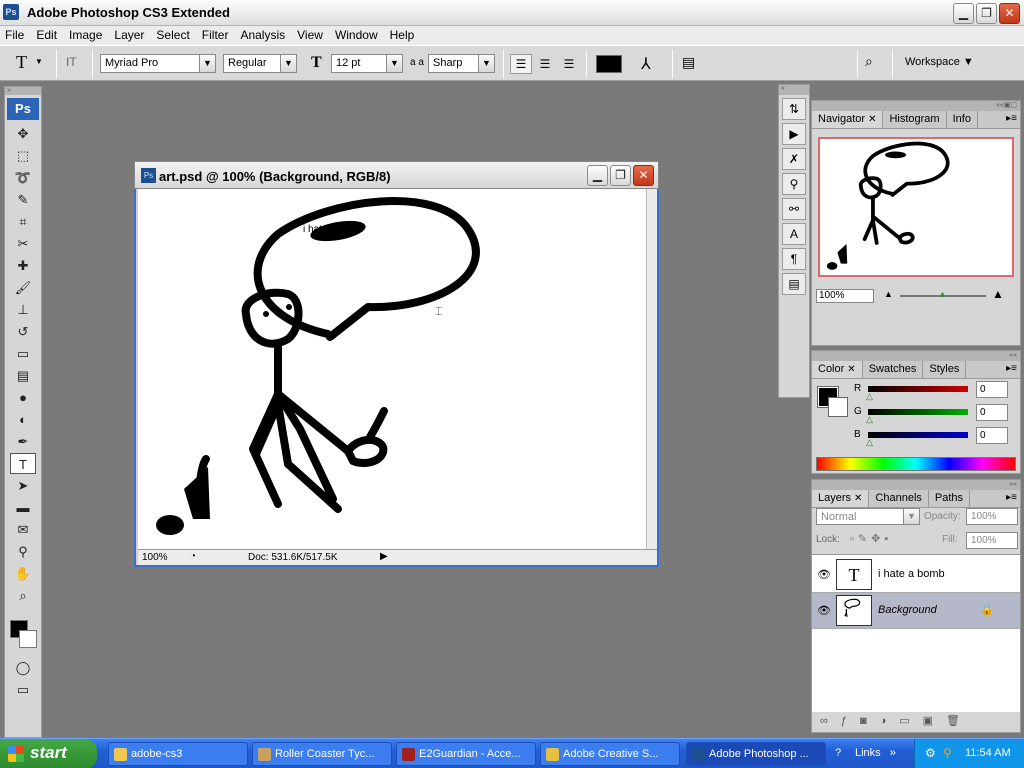 The width and height of the screenshot is (1024, 768). Describe the element at coordinates (23, 507) in the screenshot. I see `shape-tool-icon: ▬` at that location.